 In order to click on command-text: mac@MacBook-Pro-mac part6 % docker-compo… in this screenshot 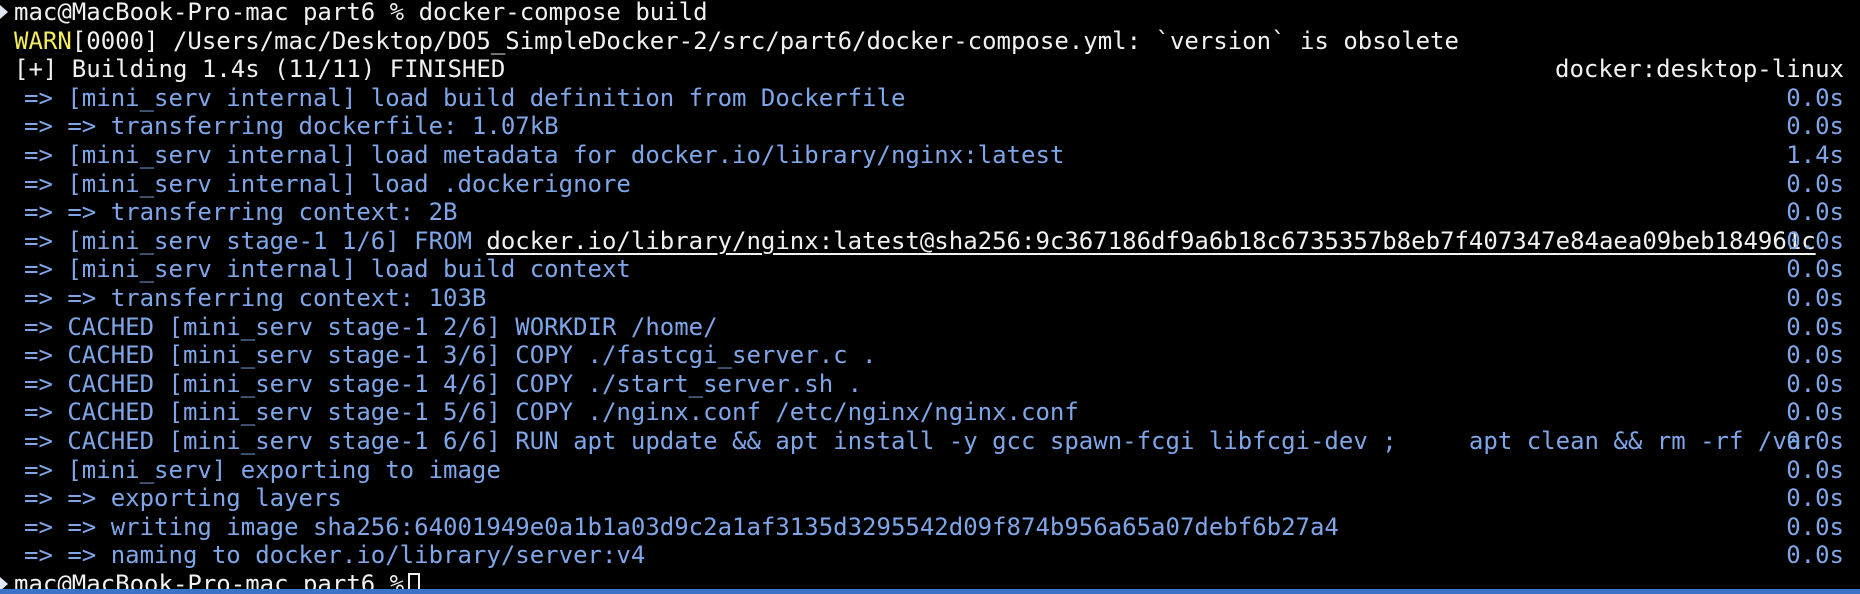, I will do `click(361, 13)`.